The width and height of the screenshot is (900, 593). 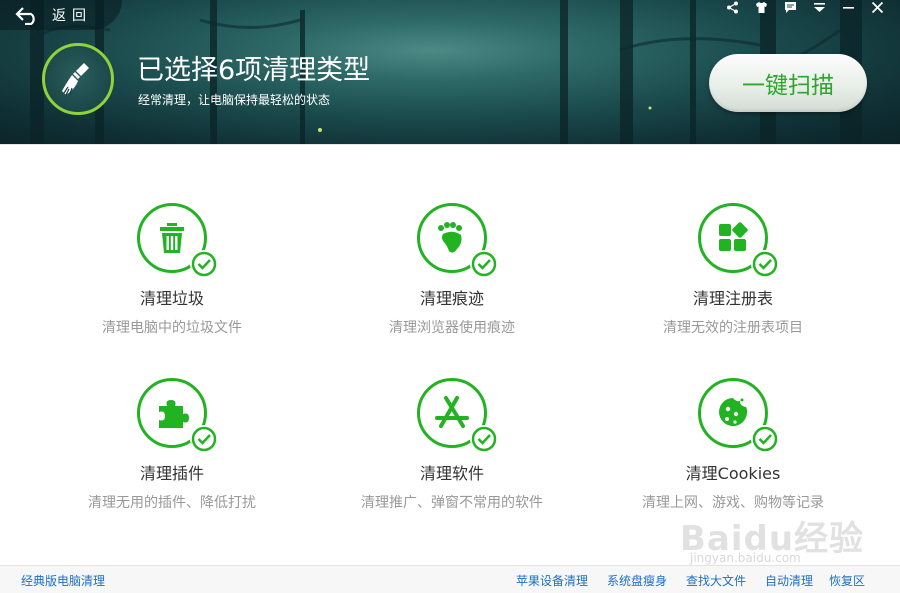 What do you see at coordinates (552, 580) in the screenshot?
I see `footer-link-apple-device: 苹果设备清理` at bounding box center [552, 580].